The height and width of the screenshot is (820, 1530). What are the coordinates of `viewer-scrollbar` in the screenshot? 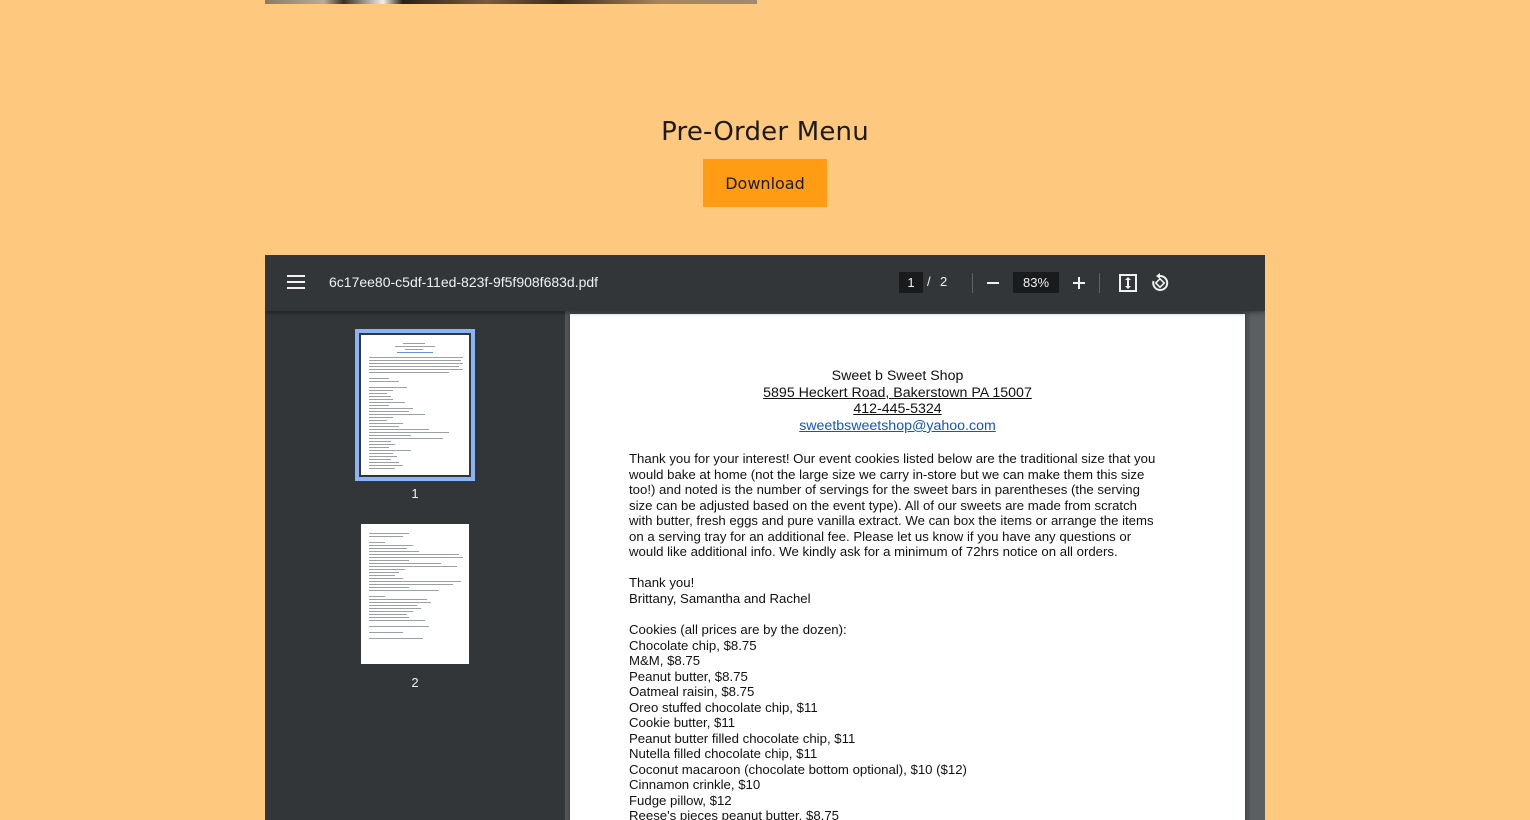 It's located at (1257, 565).